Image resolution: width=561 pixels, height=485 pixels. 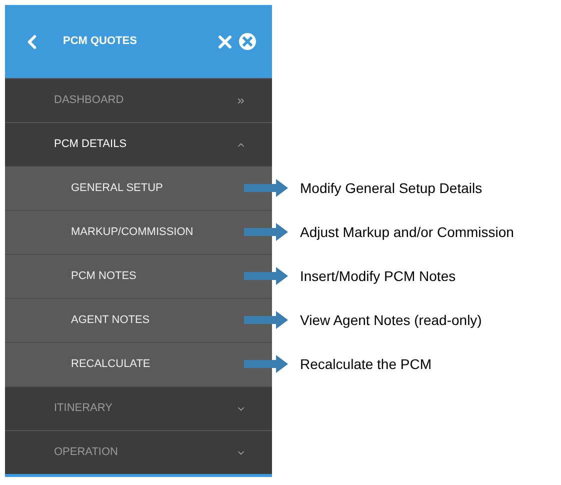 What do you see at coordinates (391, 188) in the screenshot?
I see `annotation-text: Modify General Setup Details` at bounding box center [391, 188].